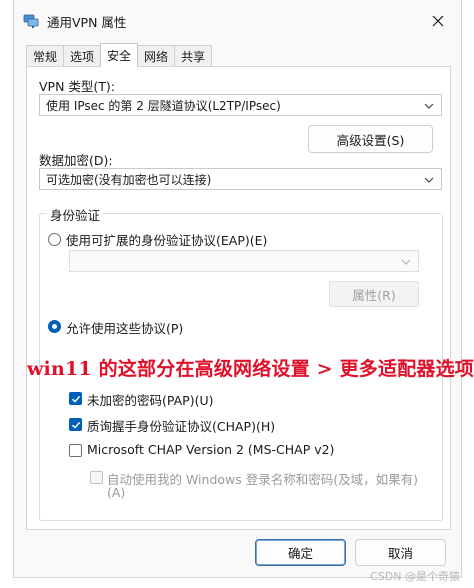  Describe the element at coordinates (210, 449) in the screenshot. I see `mschap-label: Microsoft CHAP Version 2 (MS-CHAP v2)` at that location.